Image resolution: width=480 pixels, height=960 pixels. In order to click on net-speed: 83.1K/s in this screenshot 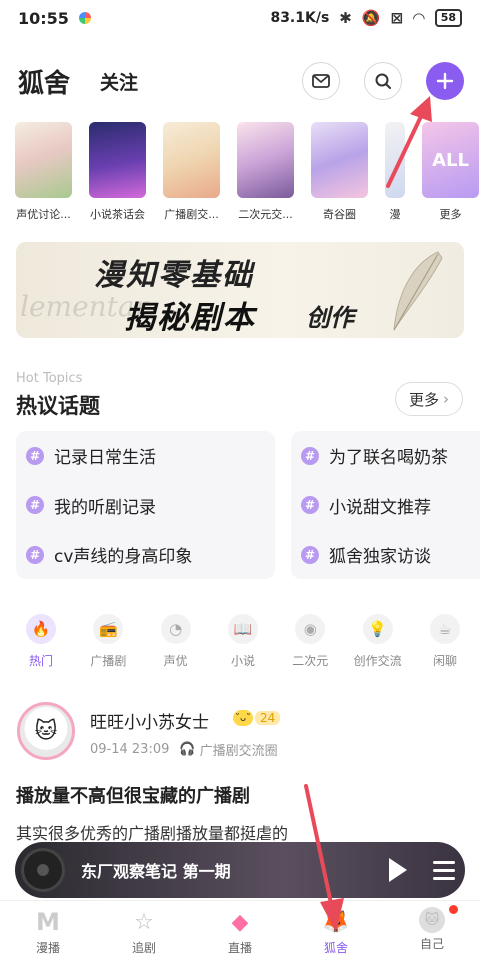, I will do `click(300, 18)`.